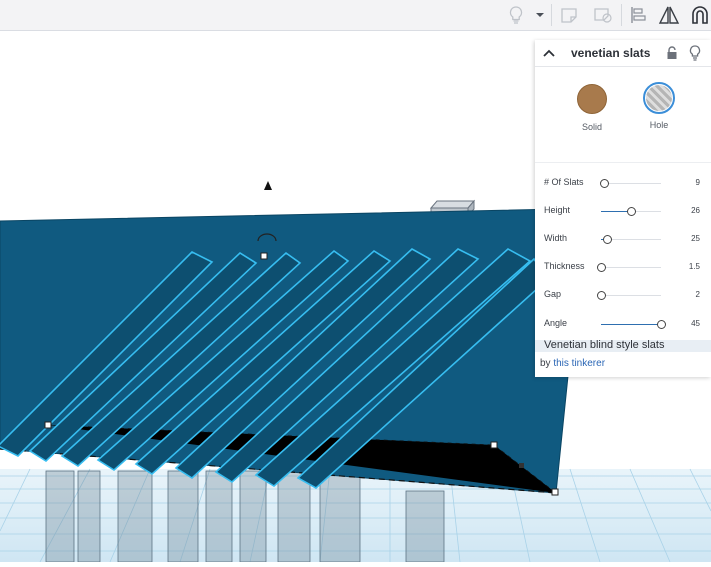 Image resolution: width=711 pixels, height=567 pixels. Describe the element at coordinates (694, 266) in the screenshot. I see `prop-value: 1.5` at that location.